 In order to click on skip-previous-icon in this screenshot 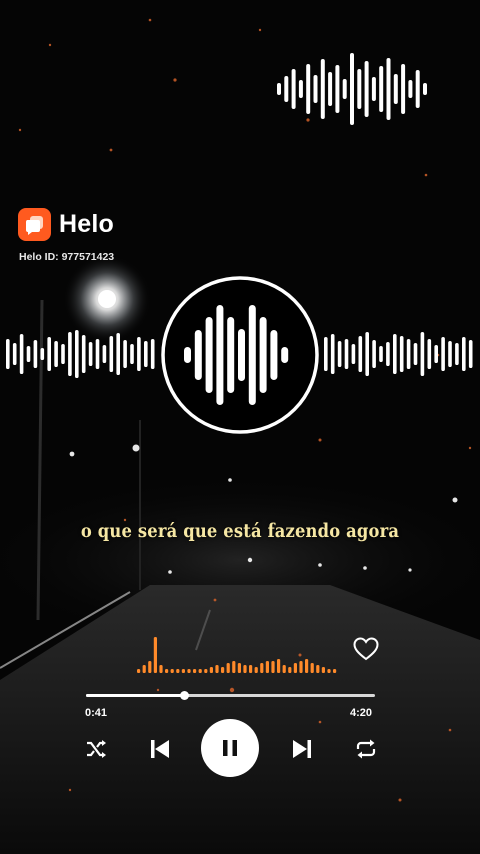, I will do `click(160, 749)`.